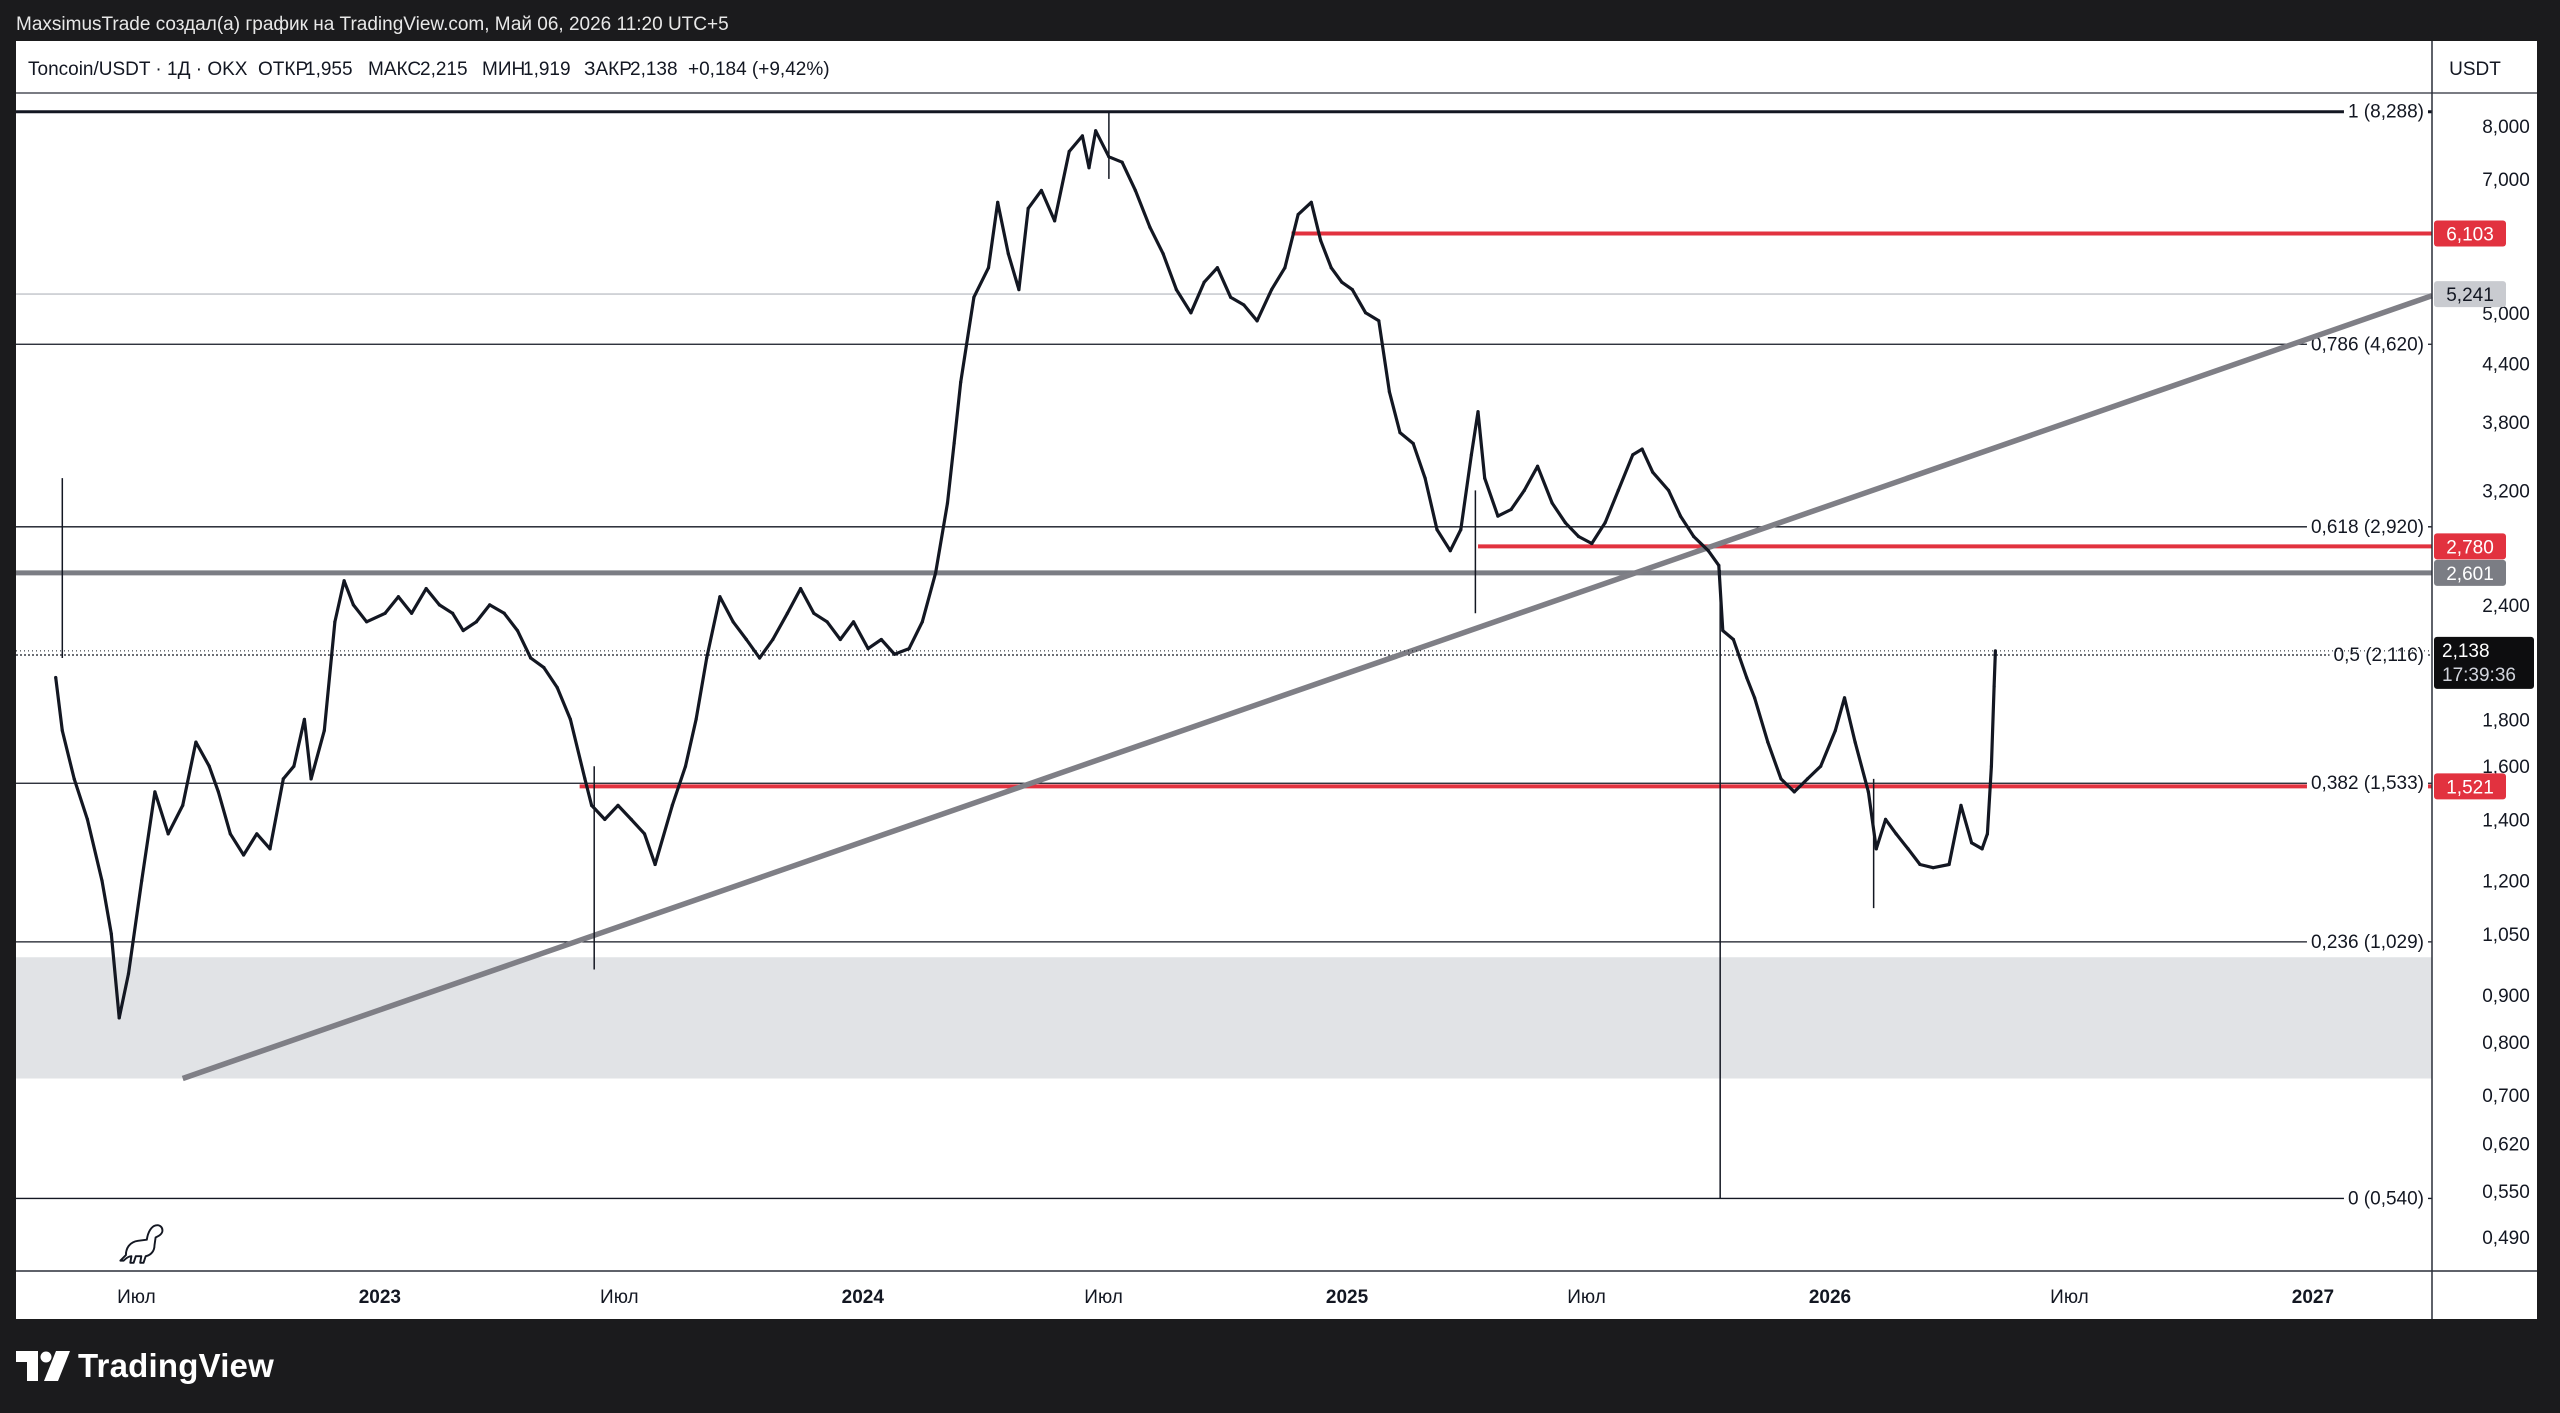 The height and width of the screenshot is (1413, 2560). I want to click on fib-level-label: 0,5 (2,116), so click(2379, 655).